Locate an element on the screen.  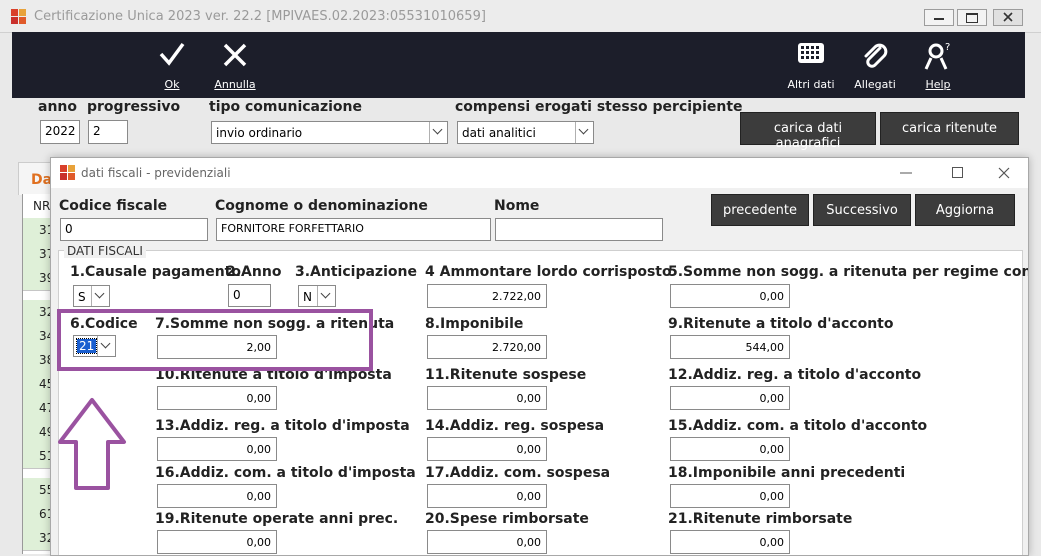
anticipazione-value: N is located at coordinates (307, 297).